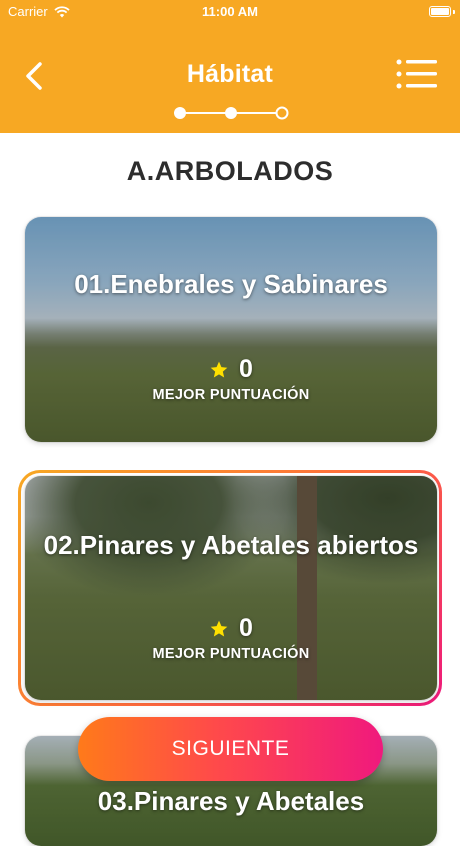 Image resolution: width=460 pixels, height=846 pixels. I want to click on progress-stepper, so click(231, 113).